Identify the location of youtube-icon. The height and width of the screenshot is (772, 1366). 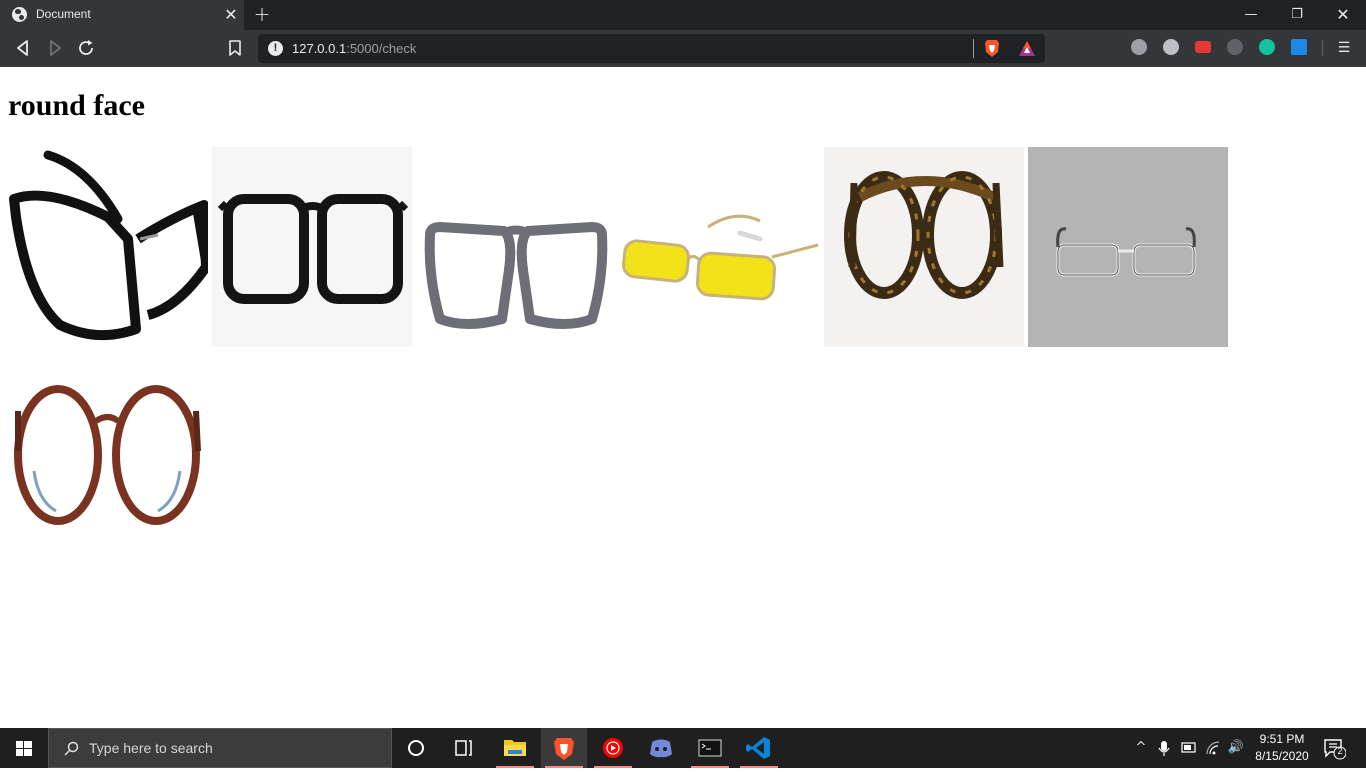
(1203, 47).